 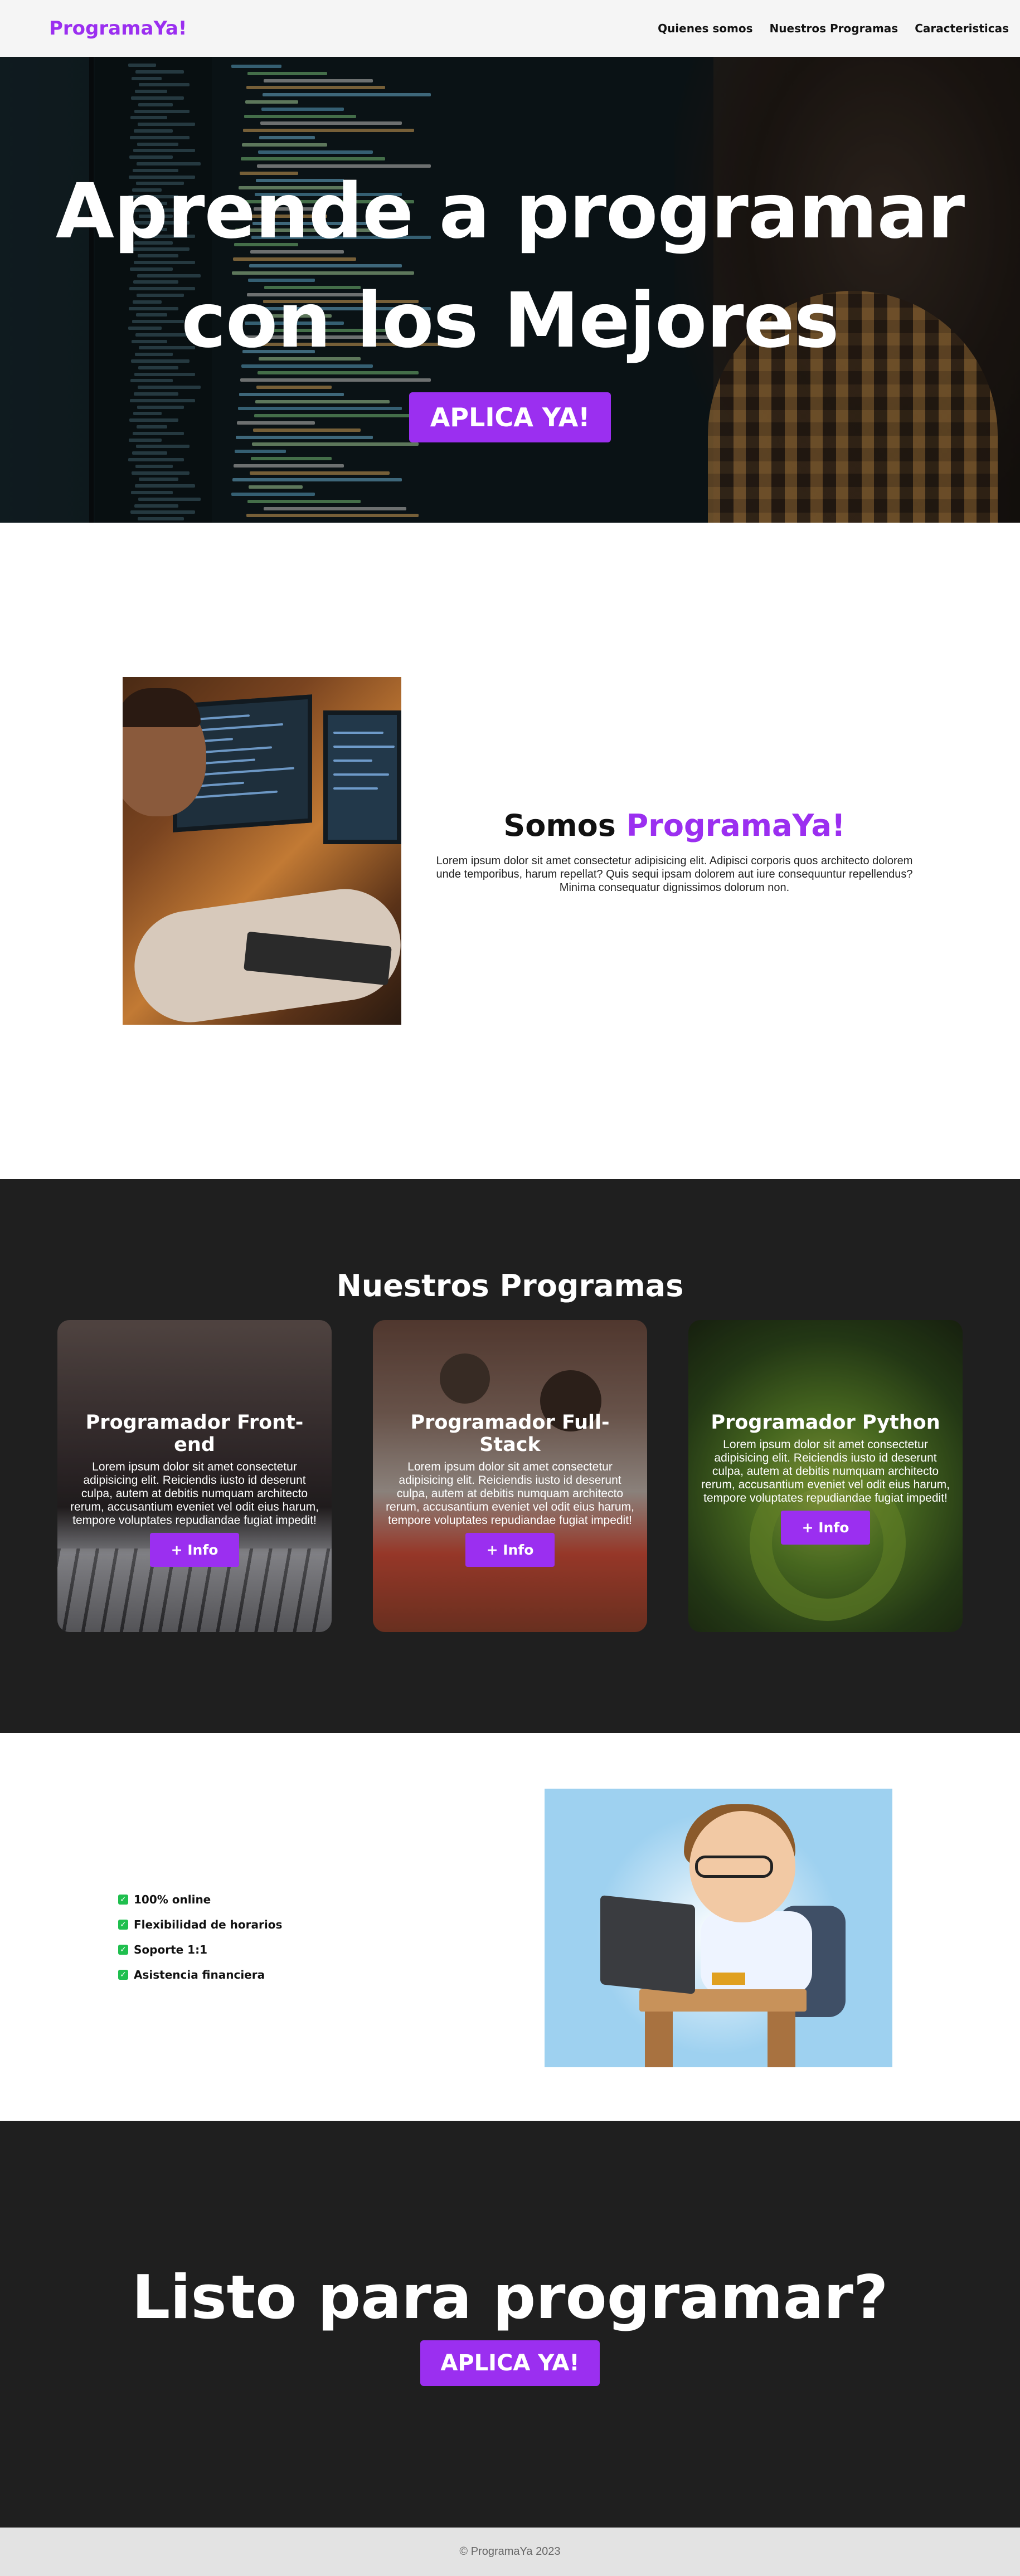 I want to click on programs-title: Nuestros Programas, so click(x=510, y=1286).